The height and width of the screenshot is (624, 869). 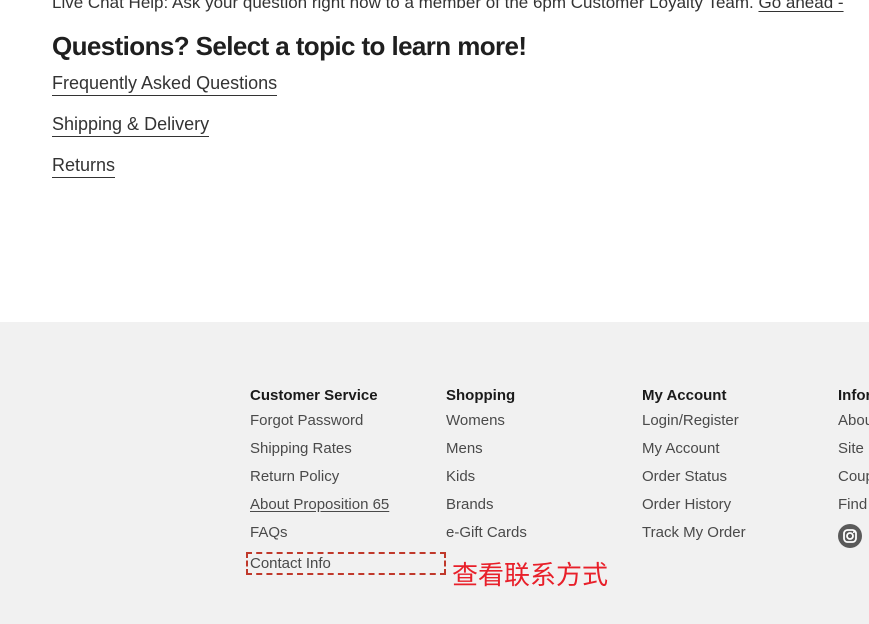 What do you see at coordinates (165, 84) in the screenshot?
I see `topic-link-faq: Frequently Asked Questions` at bounding box center [165, 84].